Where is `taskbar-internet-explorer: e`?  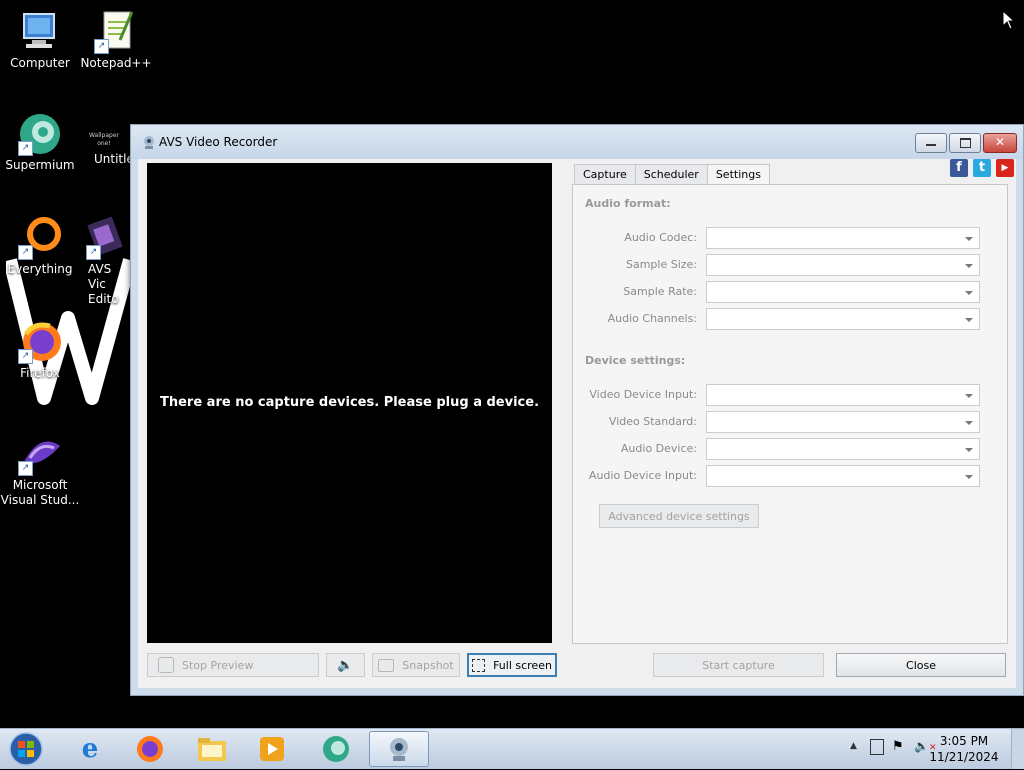 taskbar-internet-explorer: e is located at coordinates (90, 749).